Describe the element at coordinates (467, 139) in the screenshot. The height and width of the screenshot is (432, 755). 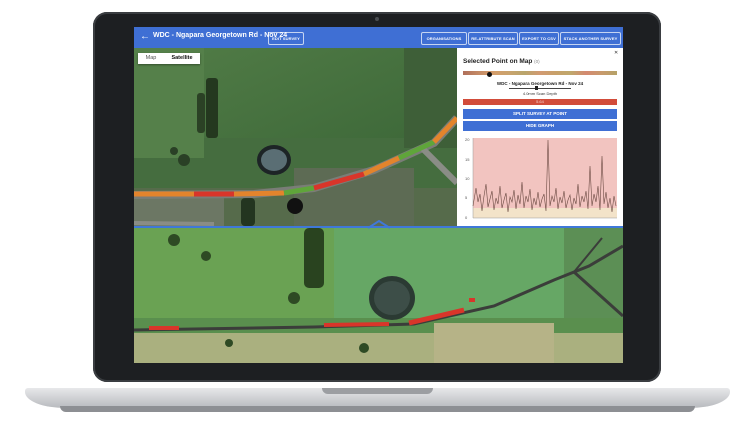
I see `graph-y-tick: 20` at that location.